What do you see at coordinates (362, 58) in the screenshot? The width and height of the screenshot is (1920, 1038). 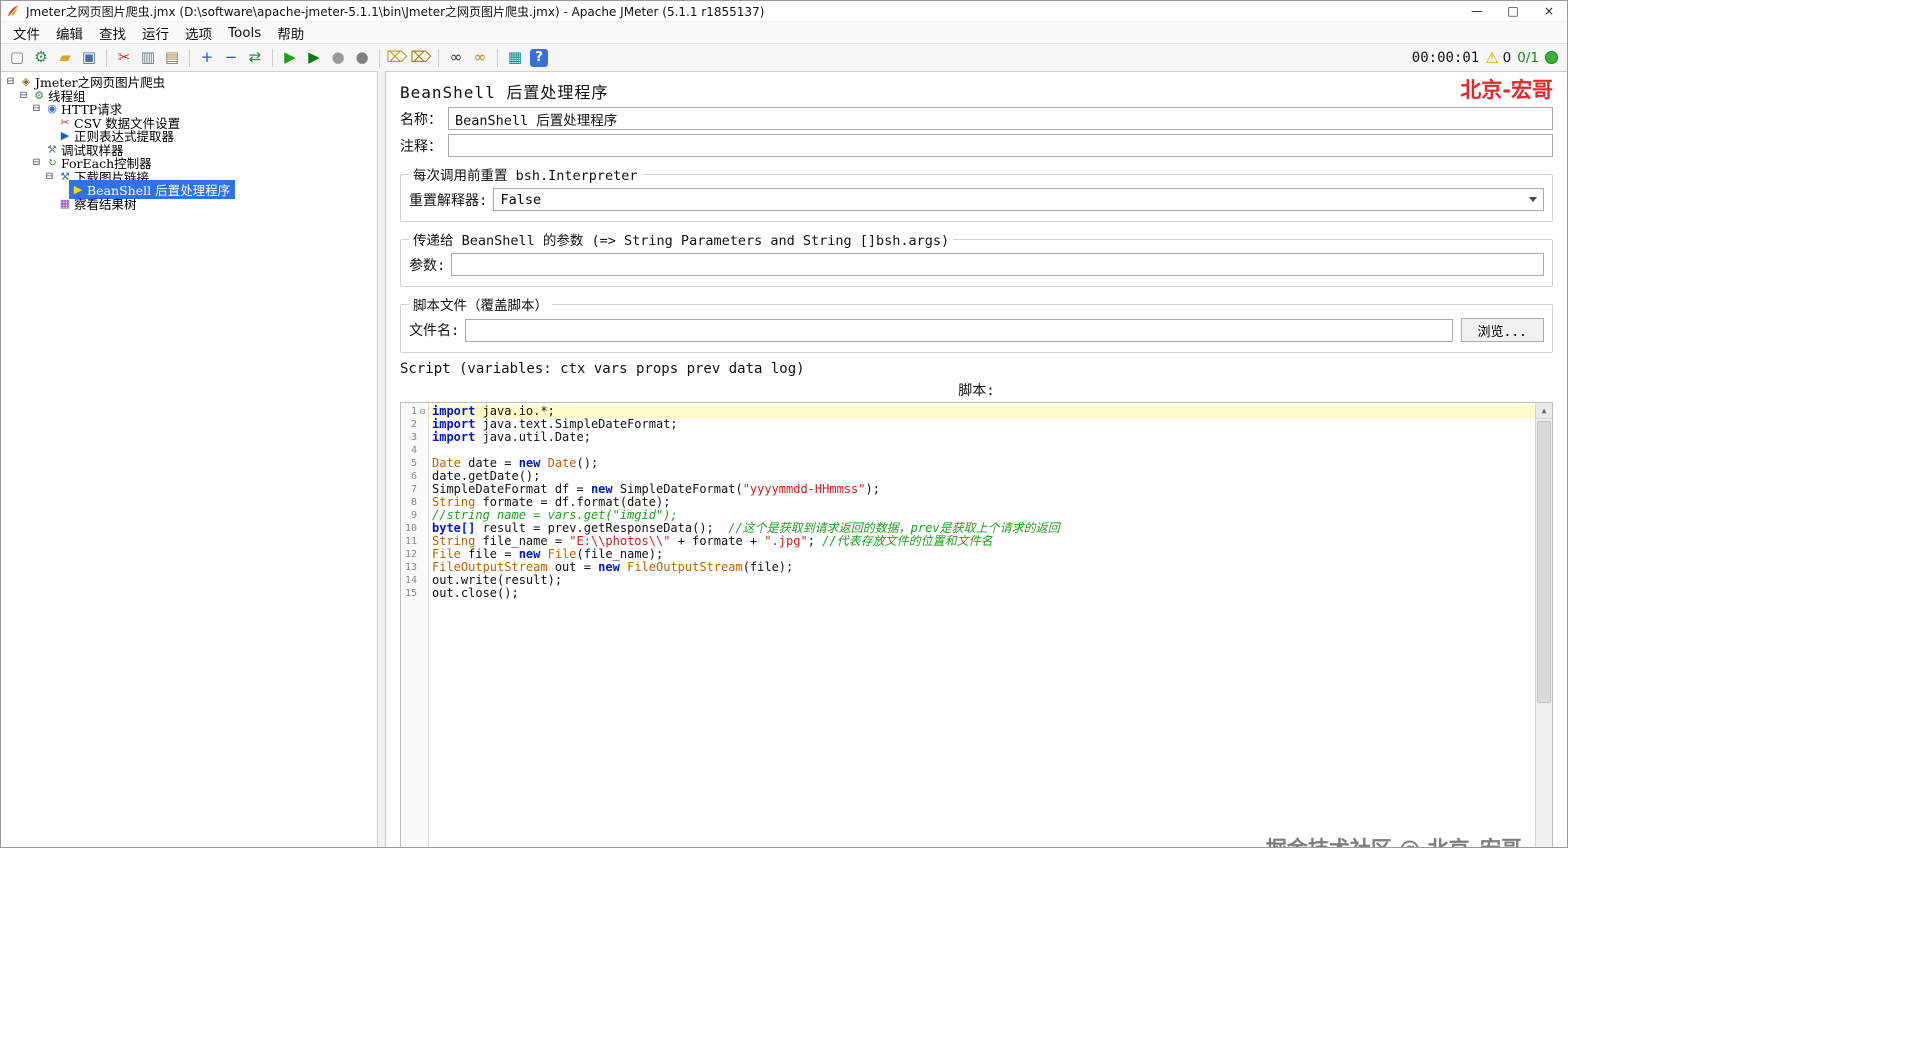 I see `shutdown-icon: ●` at bounding box center [362, 58].